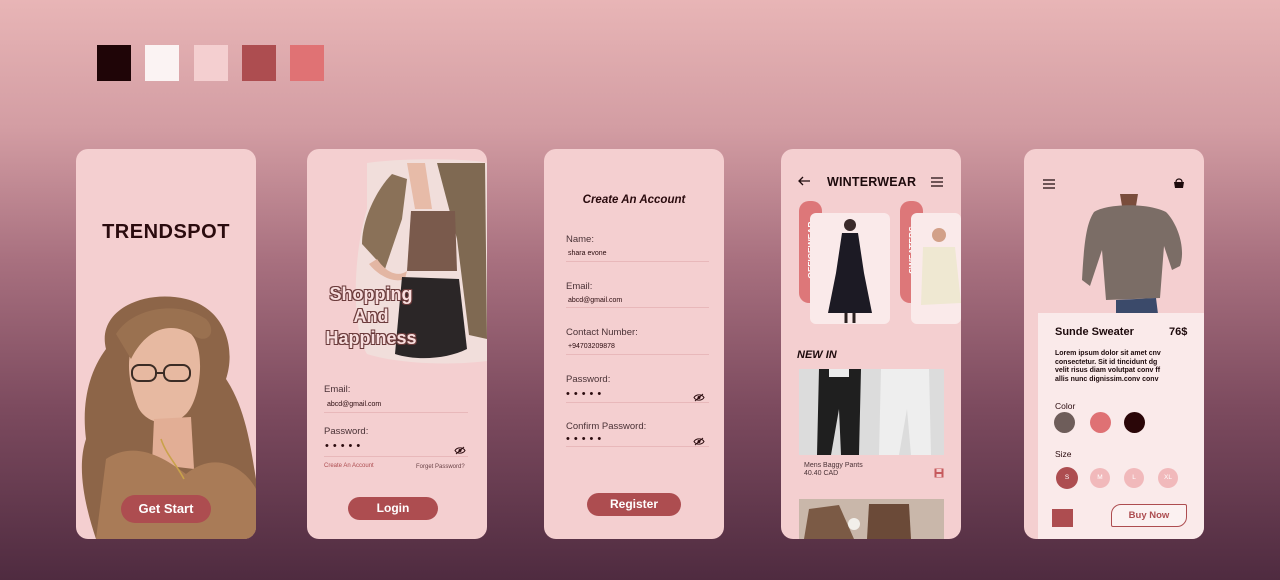 The image size is (1280, 580). What do you see at coordinates (872, 182) in the screenshot?
I see `catalog-title: WINTERWEAR` at bounding box center [872, 182].